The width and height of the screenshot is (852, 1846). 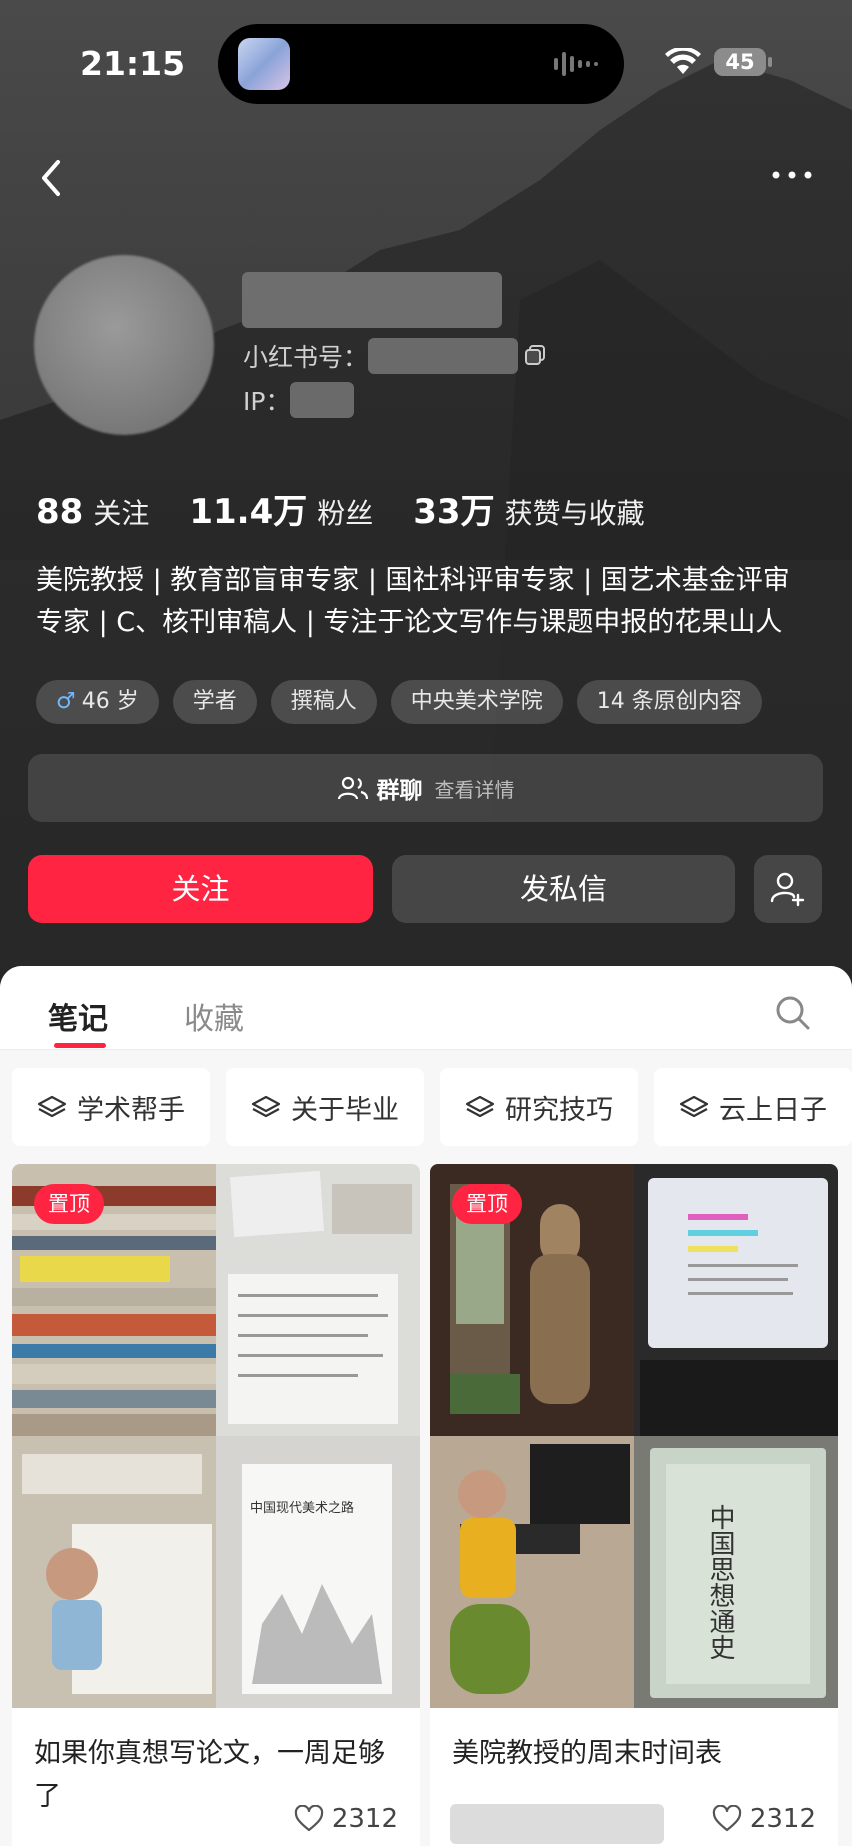 What do you see at coordinates (409, 622) in the screenshot?
I see `bio-line: 专家 | C、核刊审稿人 | 专注于论文写作与课题申报的花果山人` at bounding box center [409, 622].